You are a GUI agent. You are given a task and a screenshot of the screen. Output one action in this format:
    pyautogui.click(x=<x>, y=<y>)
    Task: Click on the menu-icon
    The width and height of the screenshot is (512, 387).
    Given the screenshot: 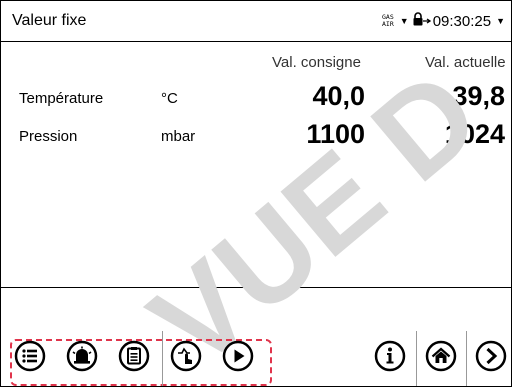 What is the action you would take?
    pyautogui.click(x=30, y=356)
    